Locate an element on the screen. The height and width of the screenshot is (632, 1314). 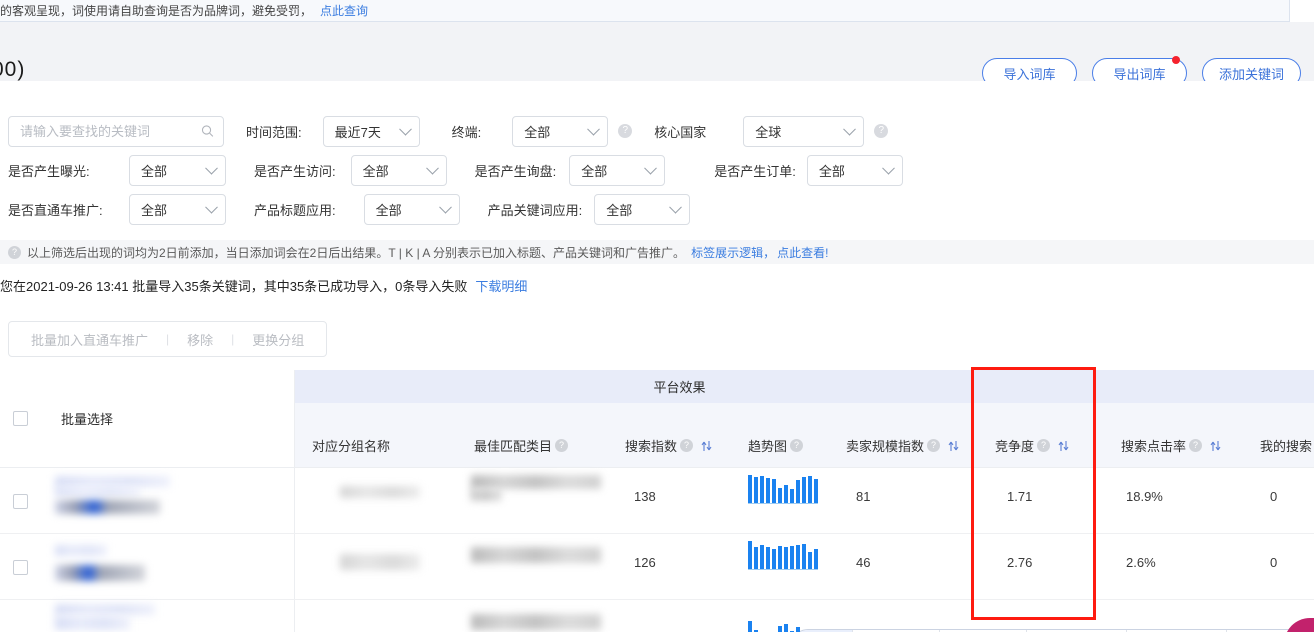
column-header-my-search: 我的搜索 is located at coordinates (1286, 445).